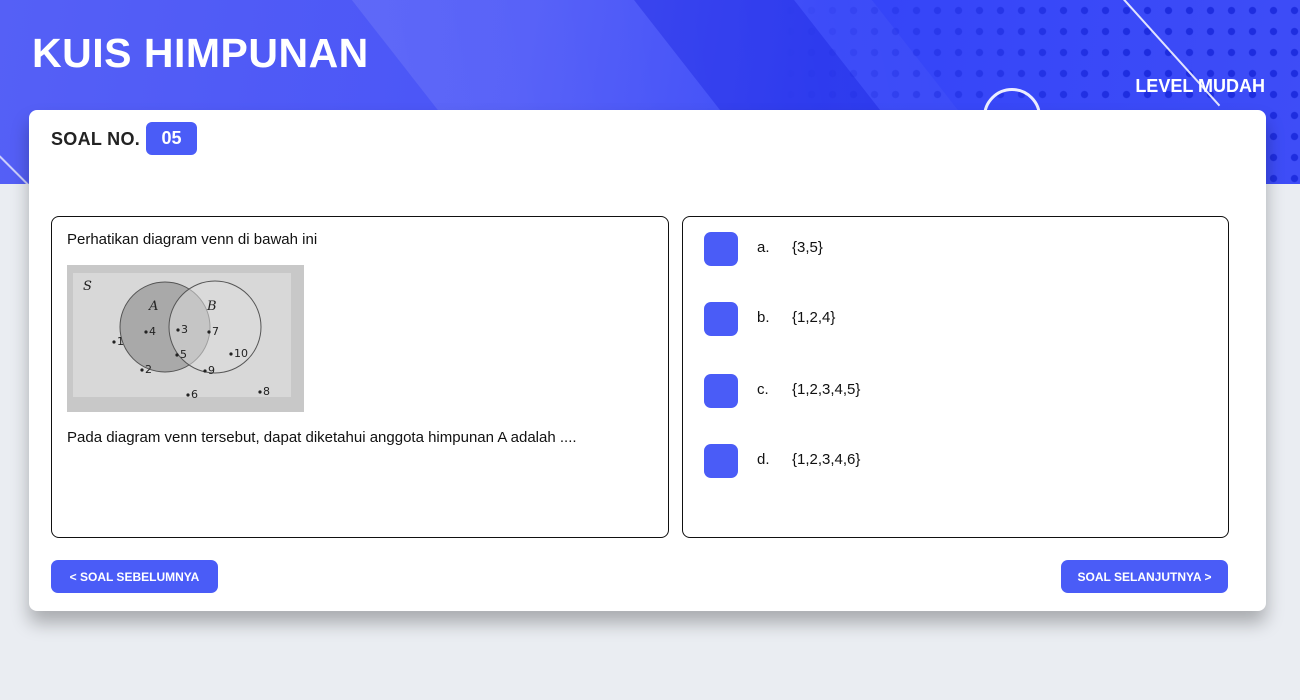 The image size is (1300, 700). What do you see at coordinates (211, 306) in the screenshot?
I see `venn-label-b: B` at bounding box center [211, 306].